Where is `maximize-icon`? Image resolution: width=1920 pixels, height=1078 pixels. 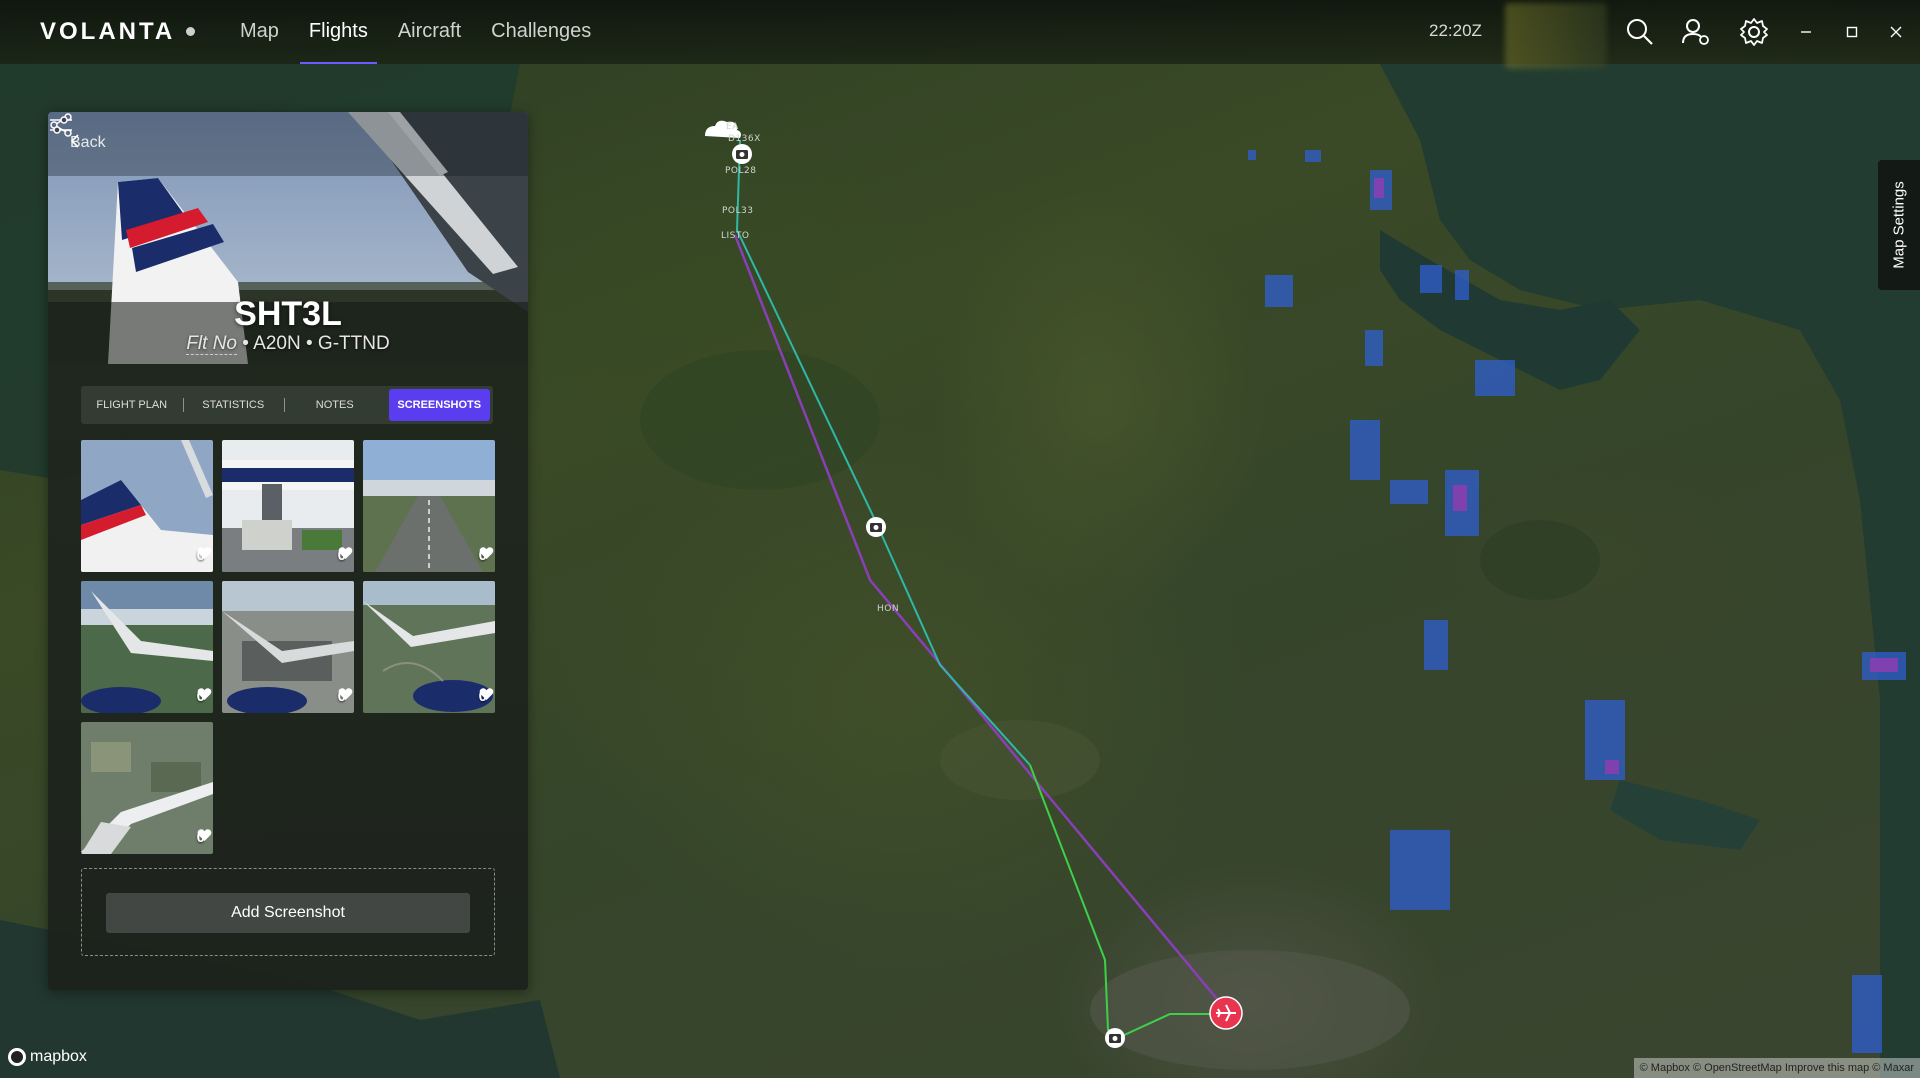
maximize-icon is located at coordinates (1852, 32).